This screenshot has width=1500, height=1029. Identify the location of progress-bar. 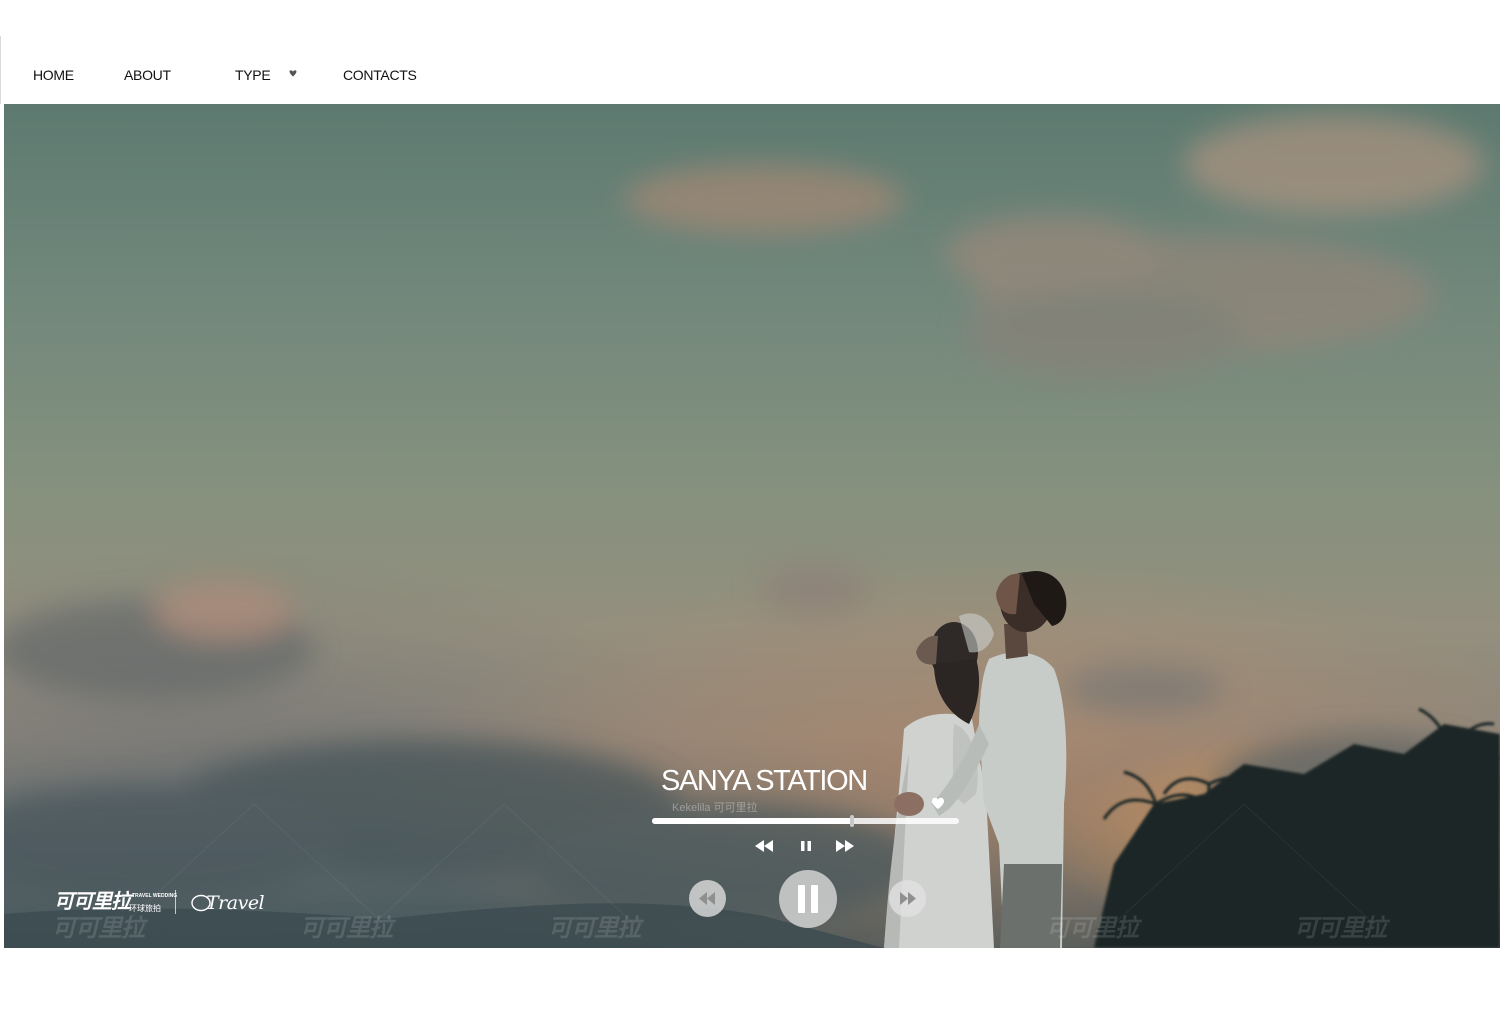
(805, 821).